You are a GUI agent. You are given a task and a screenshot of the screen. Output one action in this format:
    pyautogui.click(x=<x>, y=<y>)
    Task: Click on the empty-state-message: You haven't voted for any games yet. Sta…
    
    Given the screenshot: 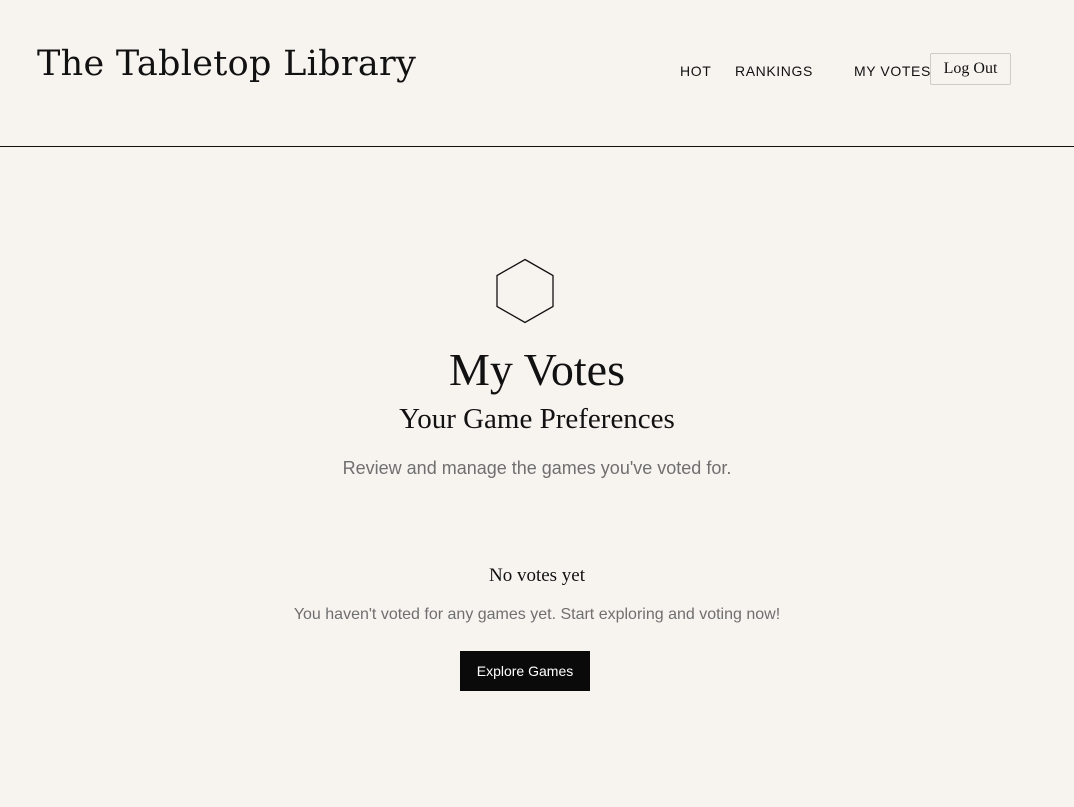 What is the action you would take?
    pyautogui.click(x=537, y=614)
    